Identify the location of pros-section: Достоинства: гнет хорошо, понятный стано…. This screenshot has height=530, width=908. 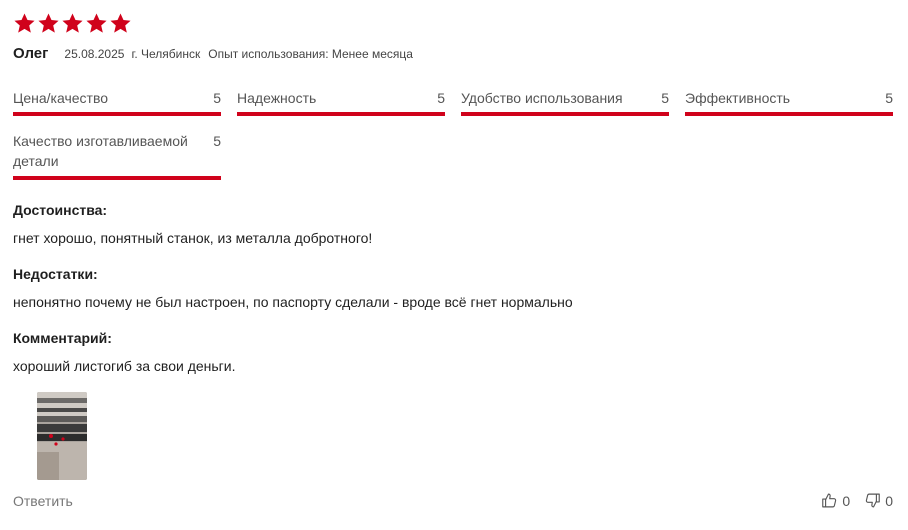
(453, 224).